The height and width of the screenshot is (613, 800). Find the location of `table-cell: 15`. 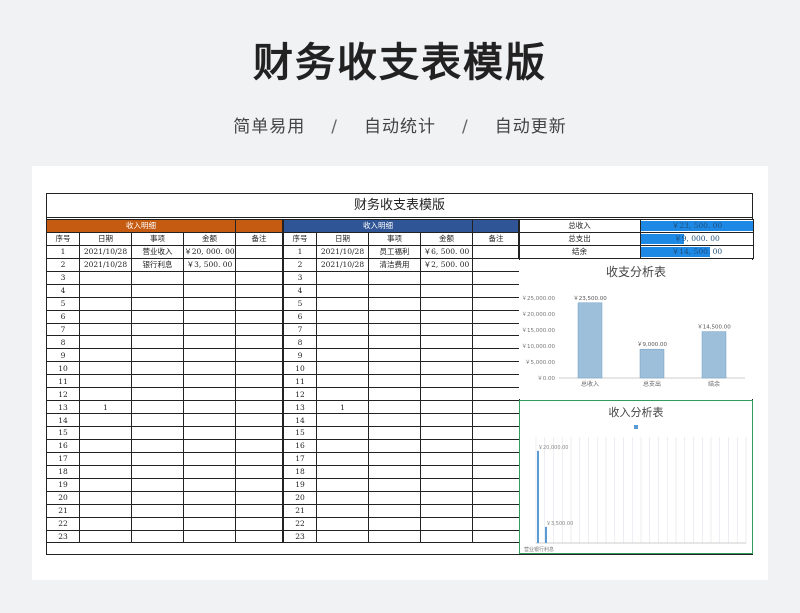

table-cell: 15 is located at coordinates (63, 433).